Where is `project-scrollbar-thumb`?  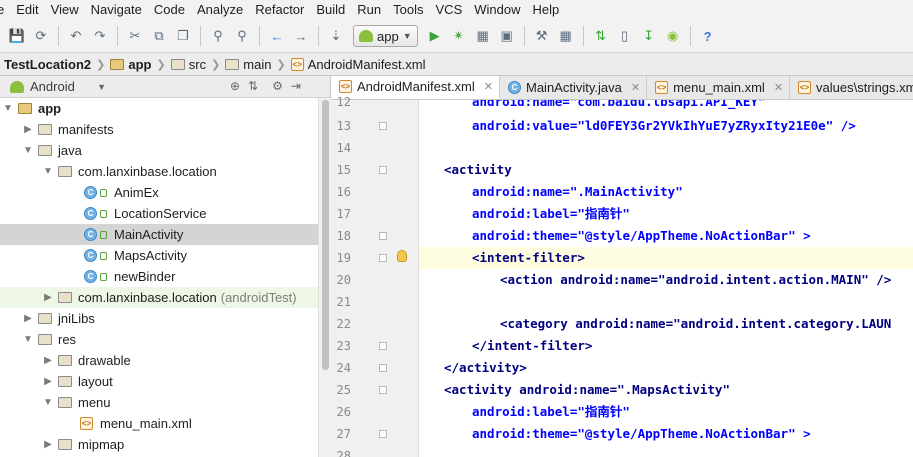 project-scrollbar-thumb is located at coordinates (325, 235).